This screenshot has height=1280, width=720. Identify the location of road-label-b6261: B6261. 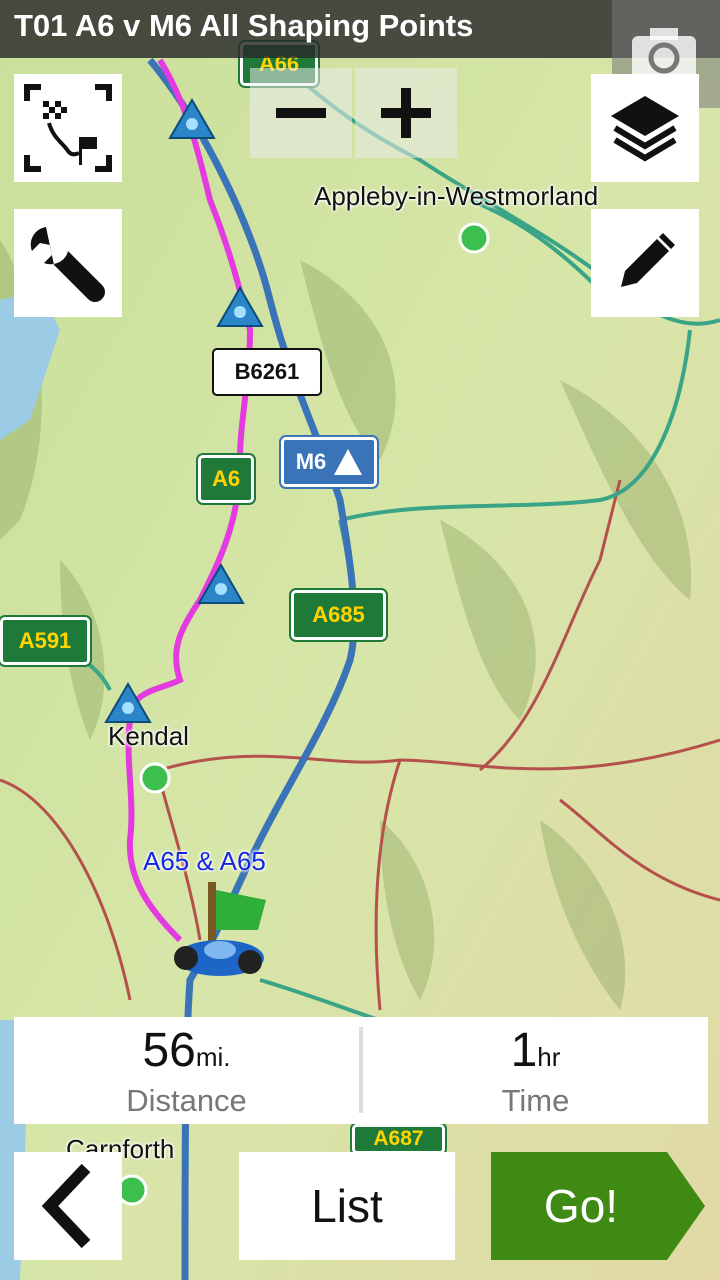
(267, 372).